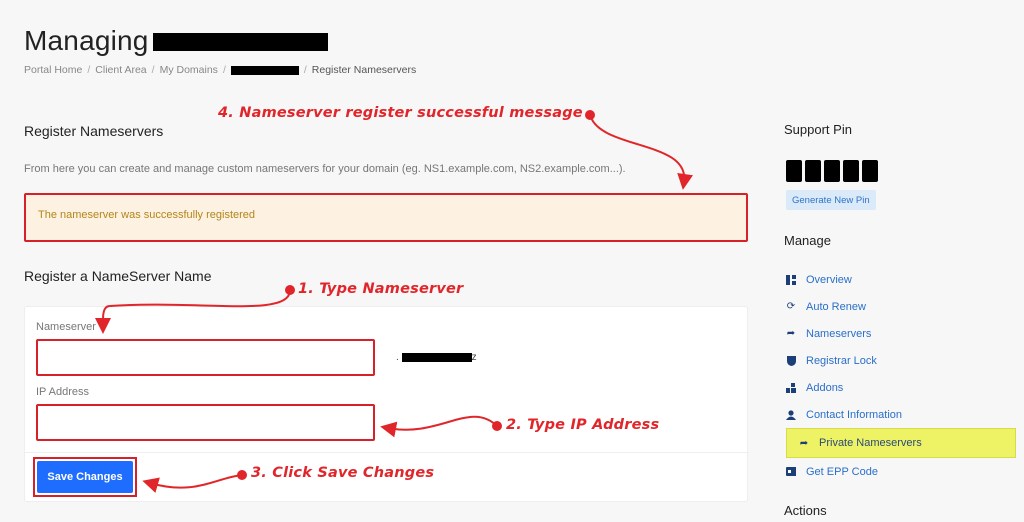  What do you see at coordinates (791, 279) in the screenshot?
I see `overview-icon` at bounding box center [791, 279].